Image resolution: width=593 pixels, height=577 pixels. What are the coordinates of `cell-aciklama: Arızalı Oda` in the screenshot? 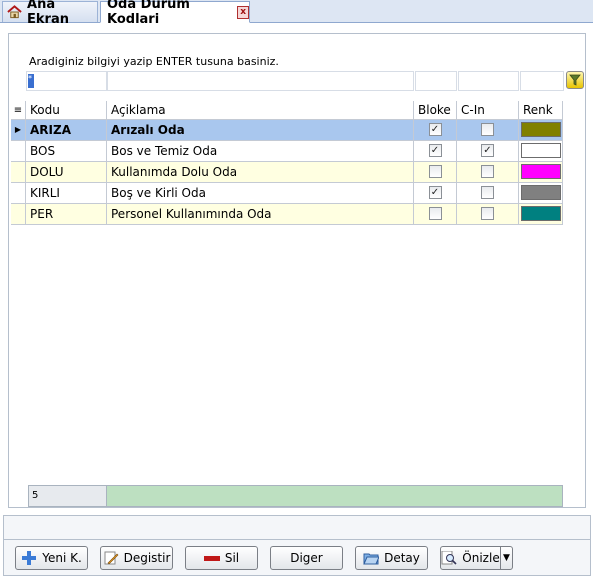 It's located at (260, 130).